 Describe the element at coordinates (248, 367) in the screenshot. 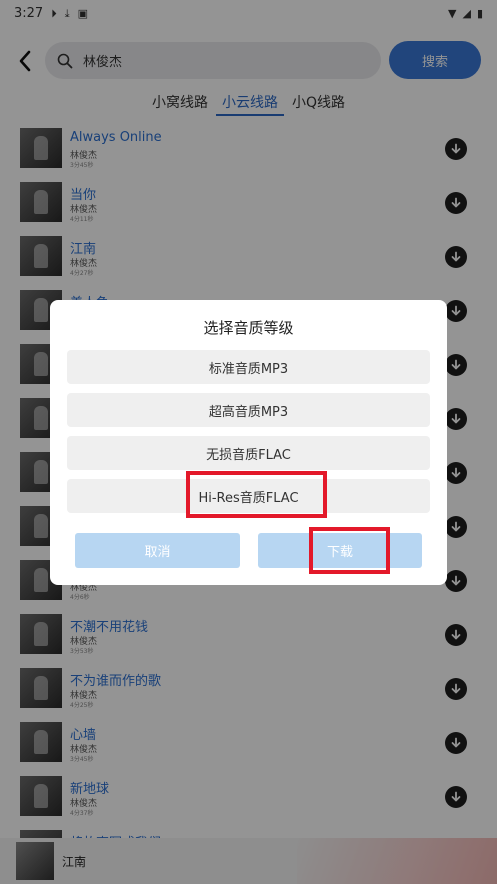

I see `quality-option-standard-mp3: 标准音质MP3` at that location.